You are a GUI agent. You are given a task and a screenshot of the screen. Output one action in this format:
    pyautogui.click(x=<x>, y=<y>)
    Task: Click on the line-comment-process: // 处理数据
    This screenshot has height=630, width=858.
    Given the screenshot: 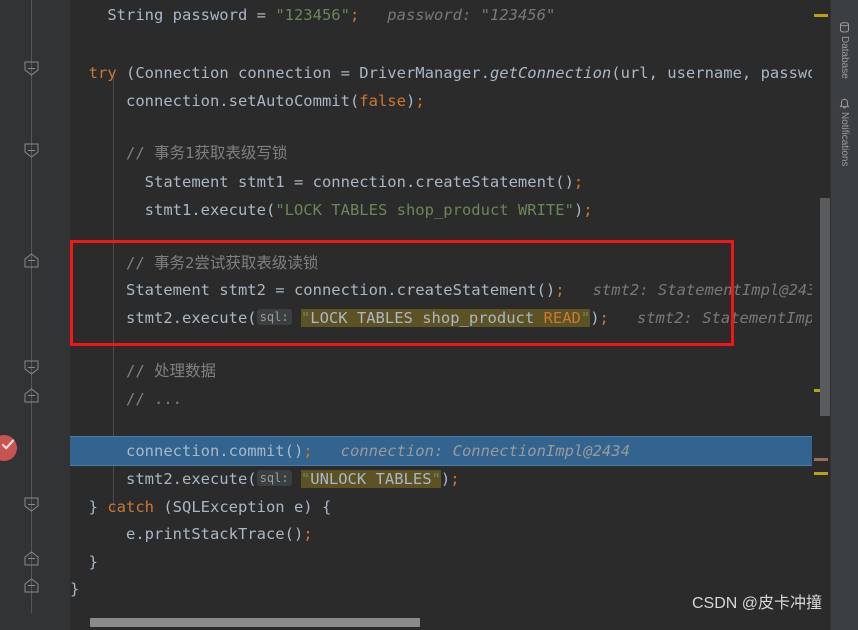 What is the action you would take?
    pyautogui.click(x=143, y=371)
    